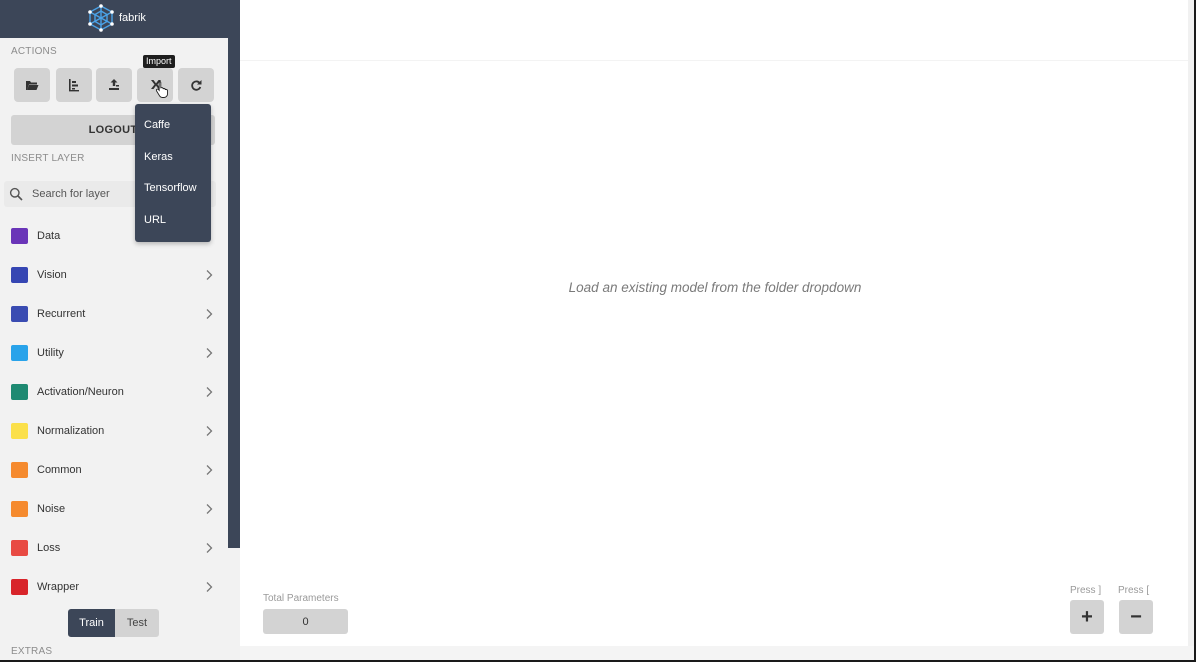 The height and width of the screenshot is (662, 1196). What do you see at coordinates (155, 220) in the screenshot?
I see `import-url-option: URL` at bounding box center [155, 220].